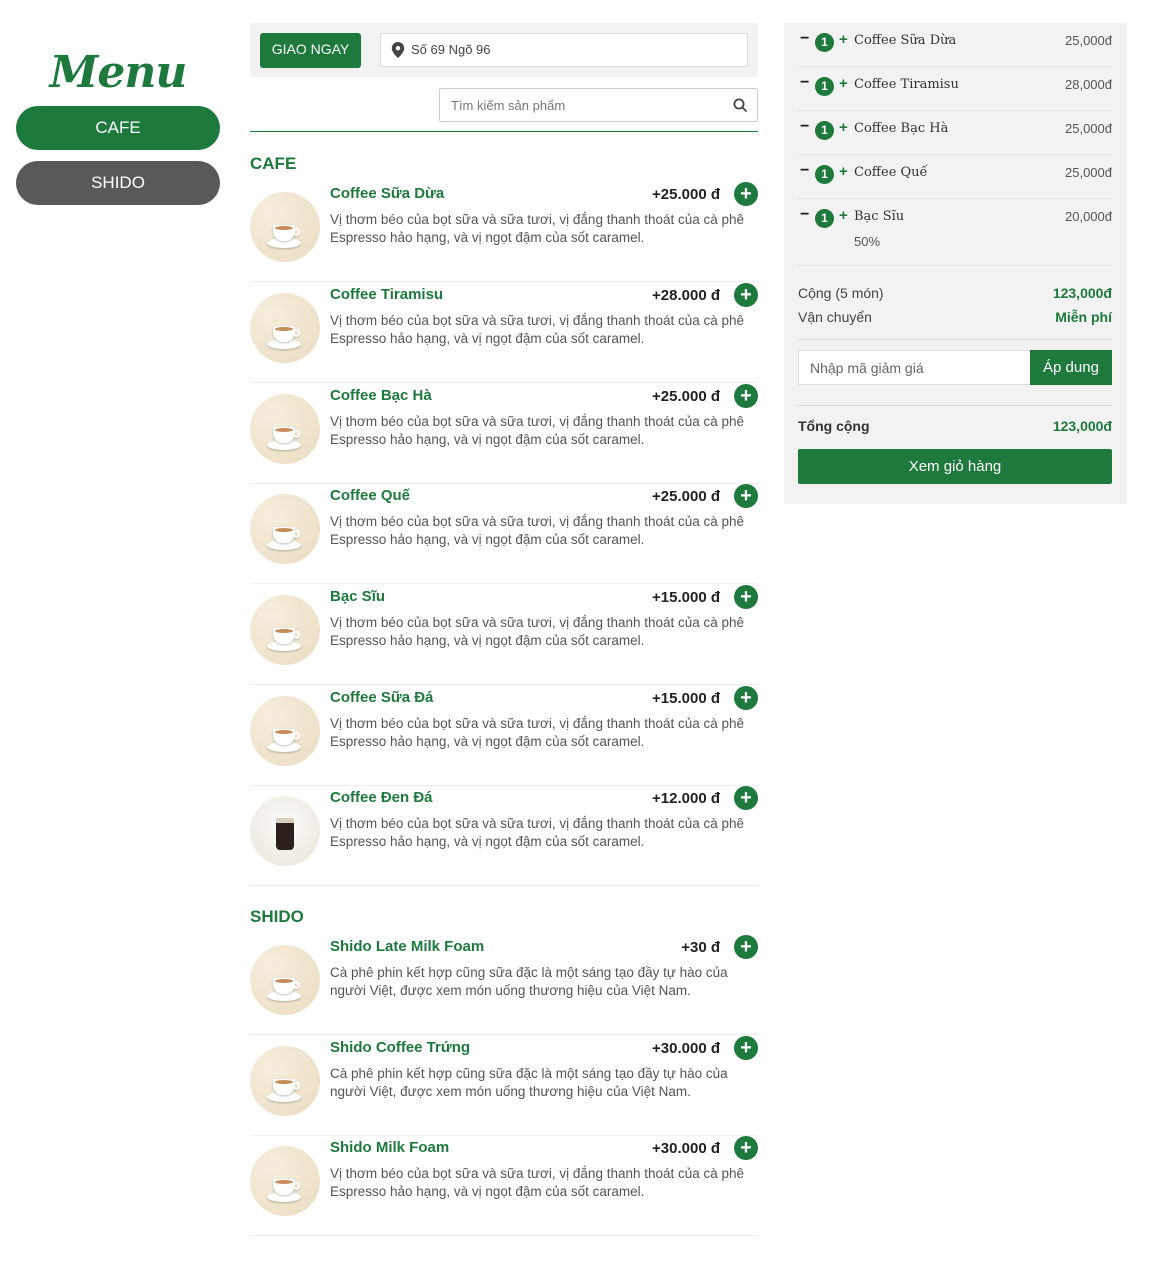 This screenshot has width=1155, height=1280. What do you see at coordinates (277, 916) in the screenshot?
I see `section-title-shido: SHIDO` at bounding box center [277, 916].